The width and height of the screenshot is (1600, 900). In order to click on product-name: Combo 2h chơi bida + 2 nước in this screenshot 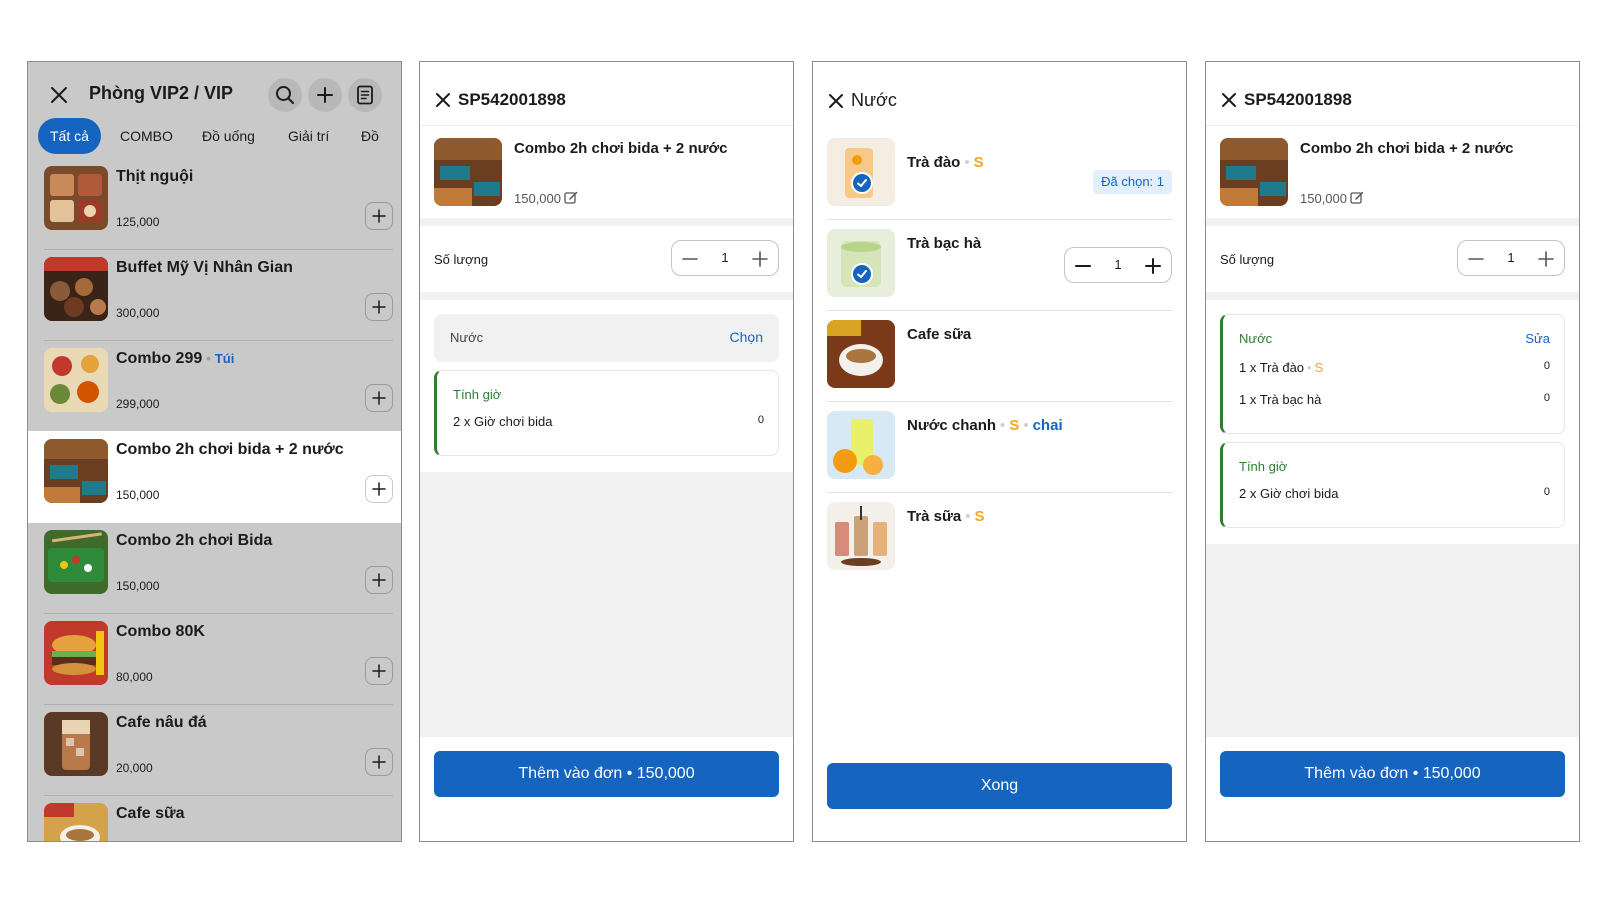, I will do `click(1407, 148)`.